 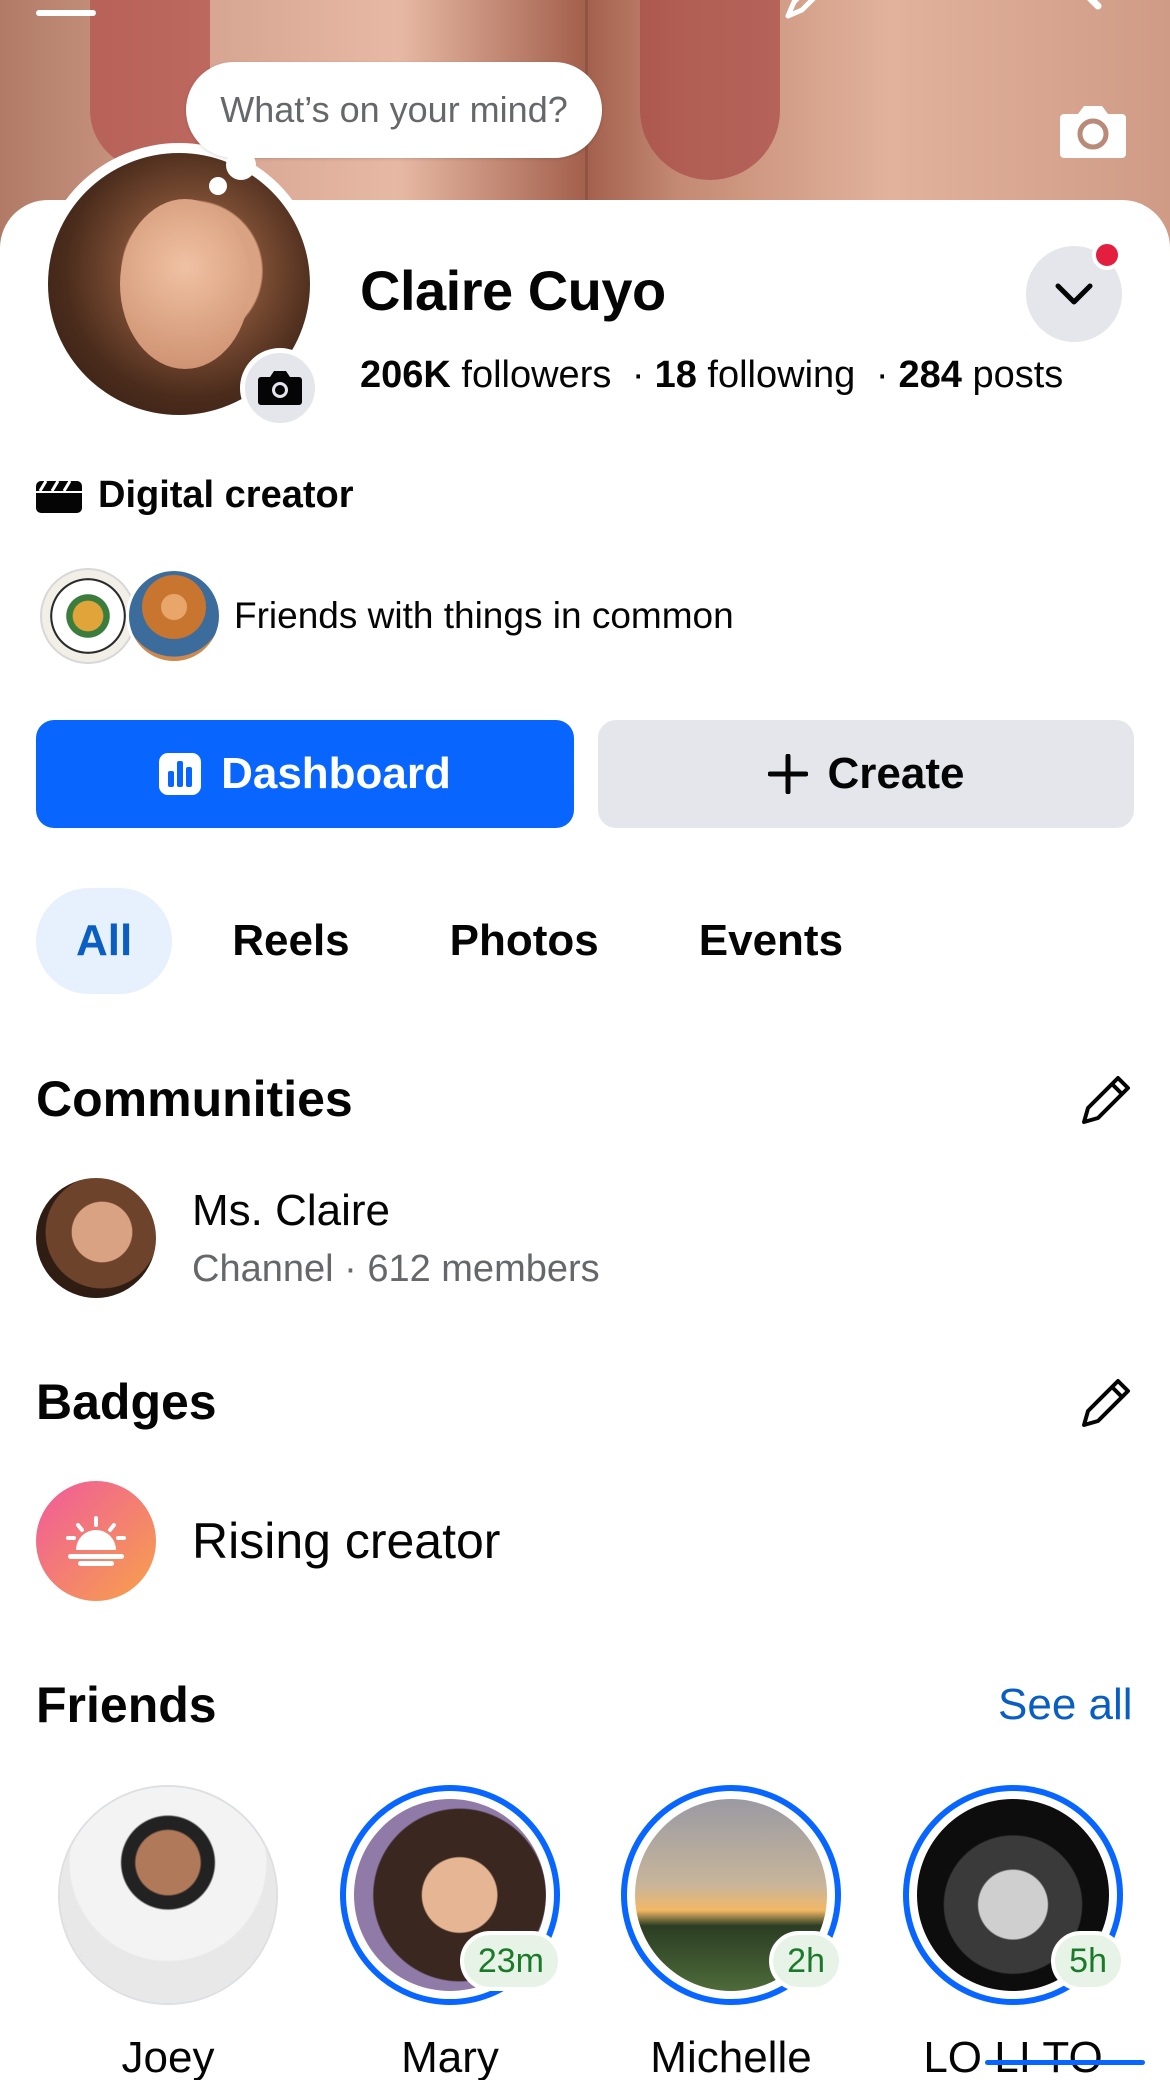 What do you see at coordinates (1106, 1403) in the screenshot?
I see `edit-badges-pencil-icon` at bounding box center [1106, 1403].